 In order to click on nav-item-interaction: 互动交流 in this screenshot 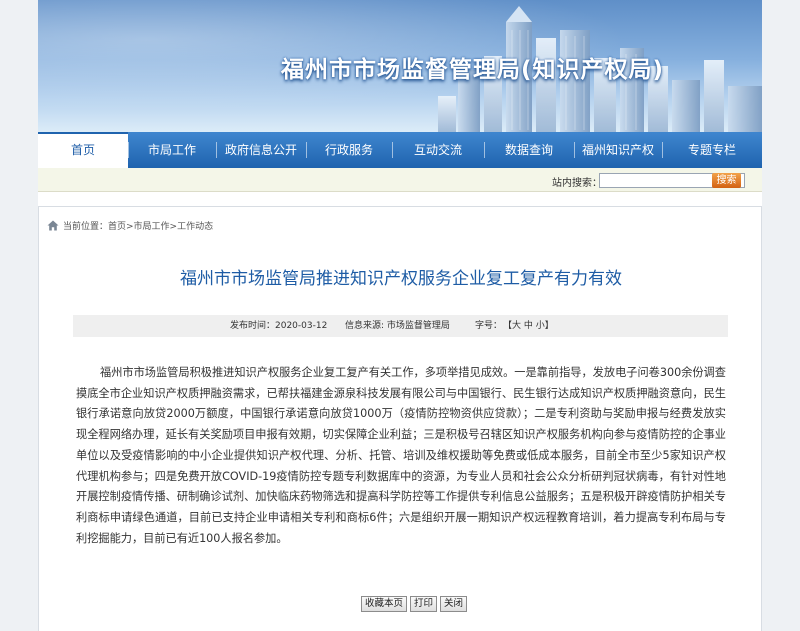, I will do `click(438, 150)`.